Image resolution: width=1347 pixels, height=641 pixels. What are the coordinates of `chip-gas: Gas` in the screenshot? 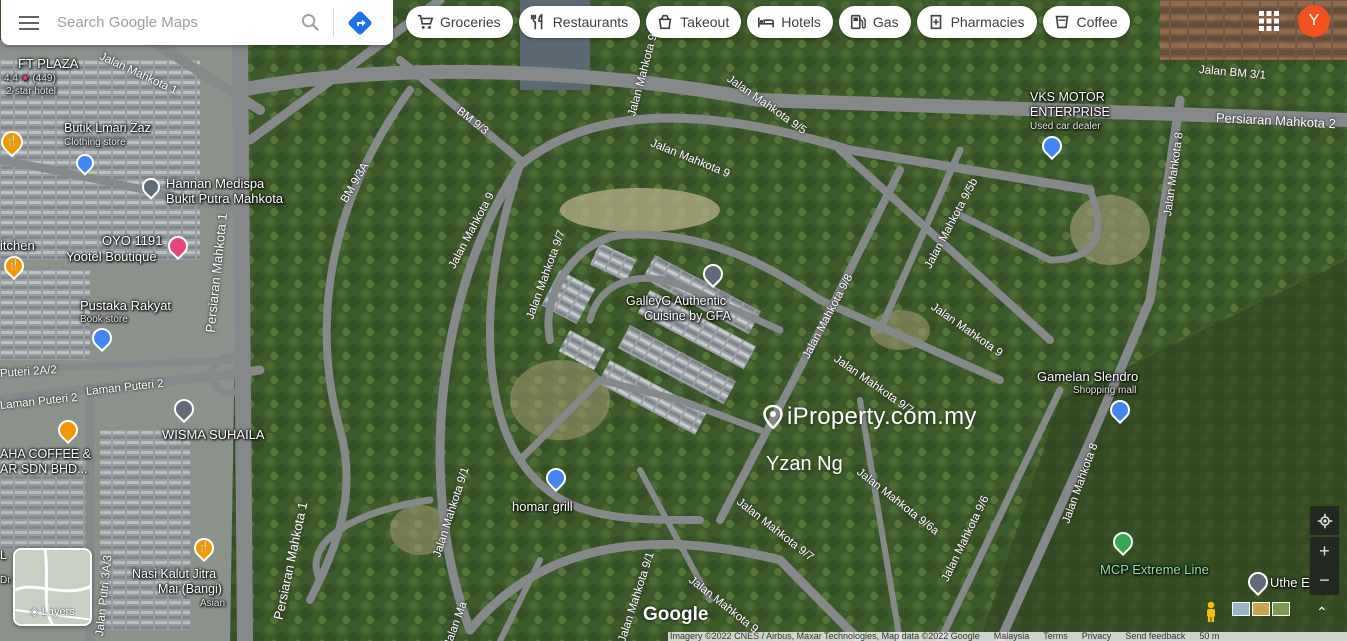 It's located at (874, 22).